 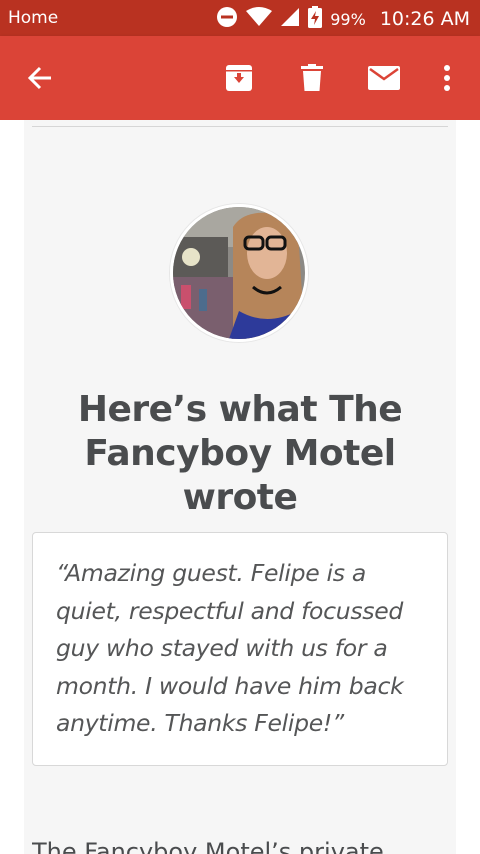 What do you see at coordinates (227, 19) in the screenshot?
I see `do-not-disturb-icon` at bounding box center [227, 19].